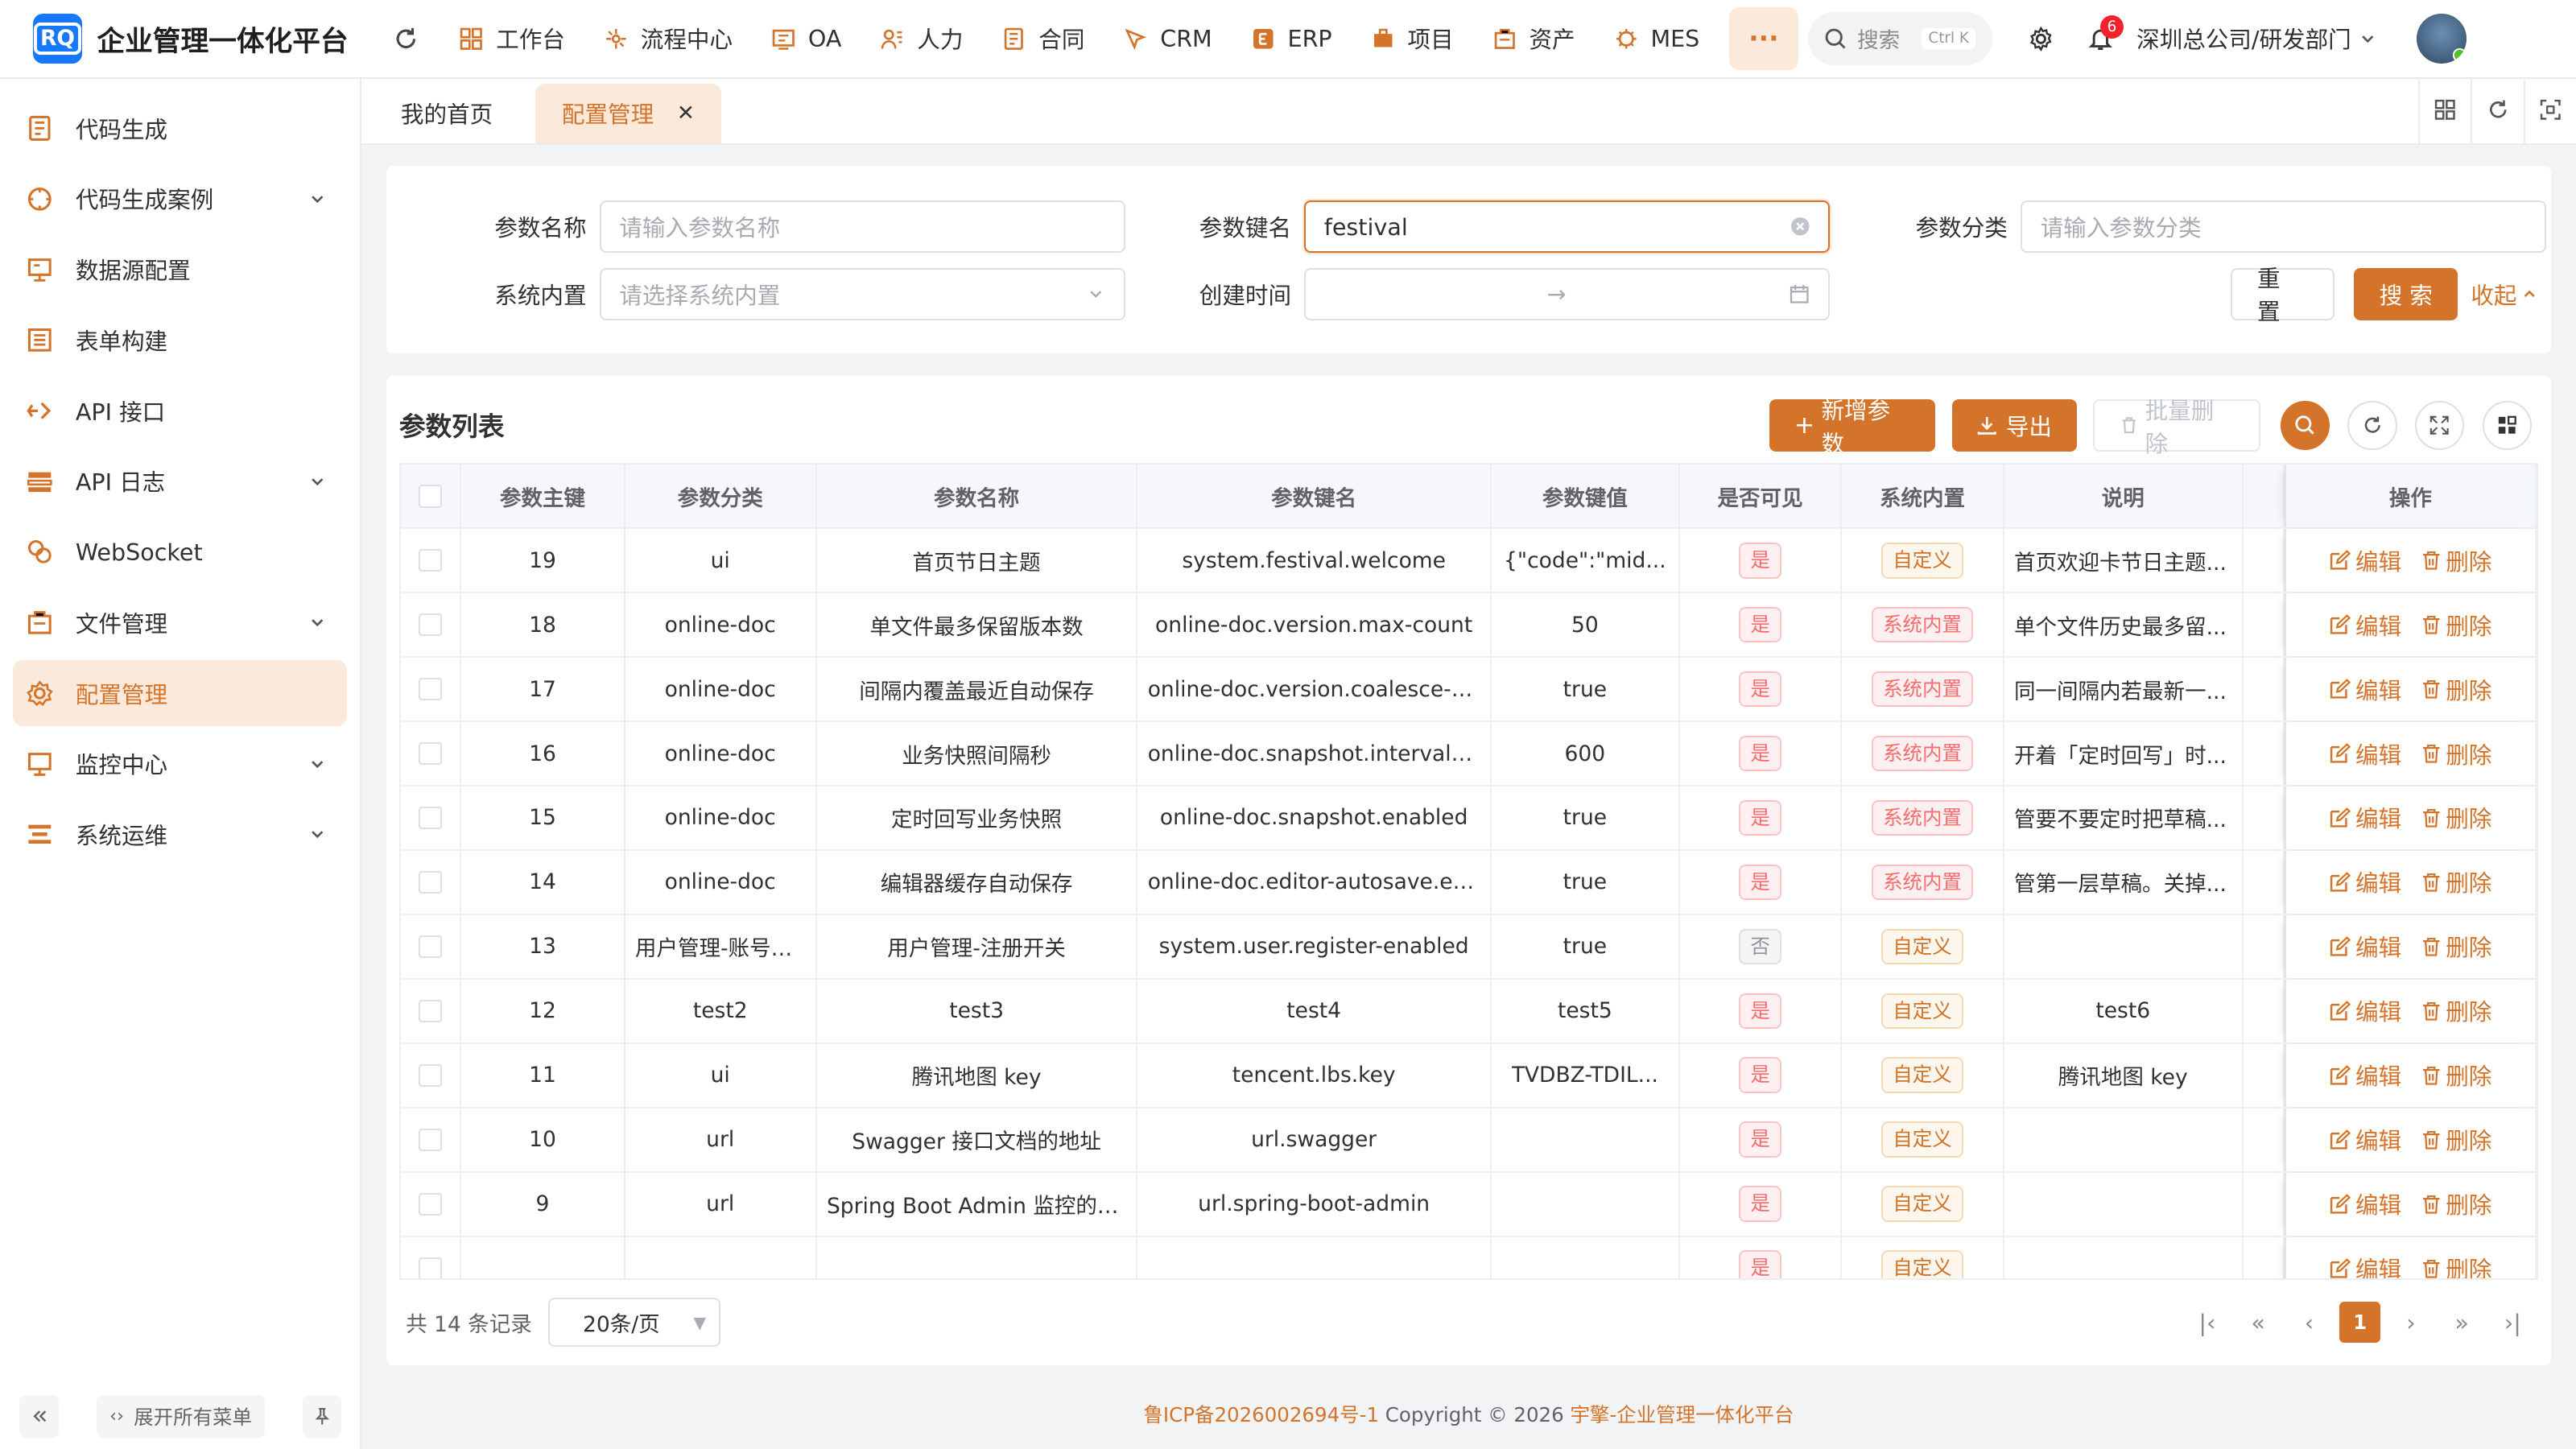 The height and width of the screenshot is (1449, 2576). I want to click on next-page-button: ›, so click(2410, 1322).